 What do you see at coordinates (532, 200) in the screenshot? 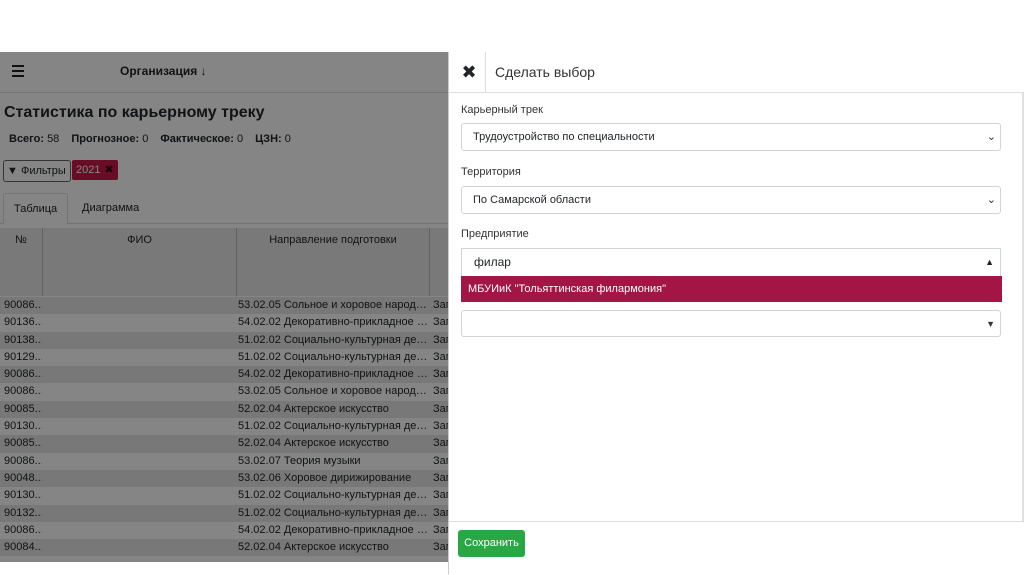
I see `territory-value: По Самарской области` at bounding box center [532, 200].